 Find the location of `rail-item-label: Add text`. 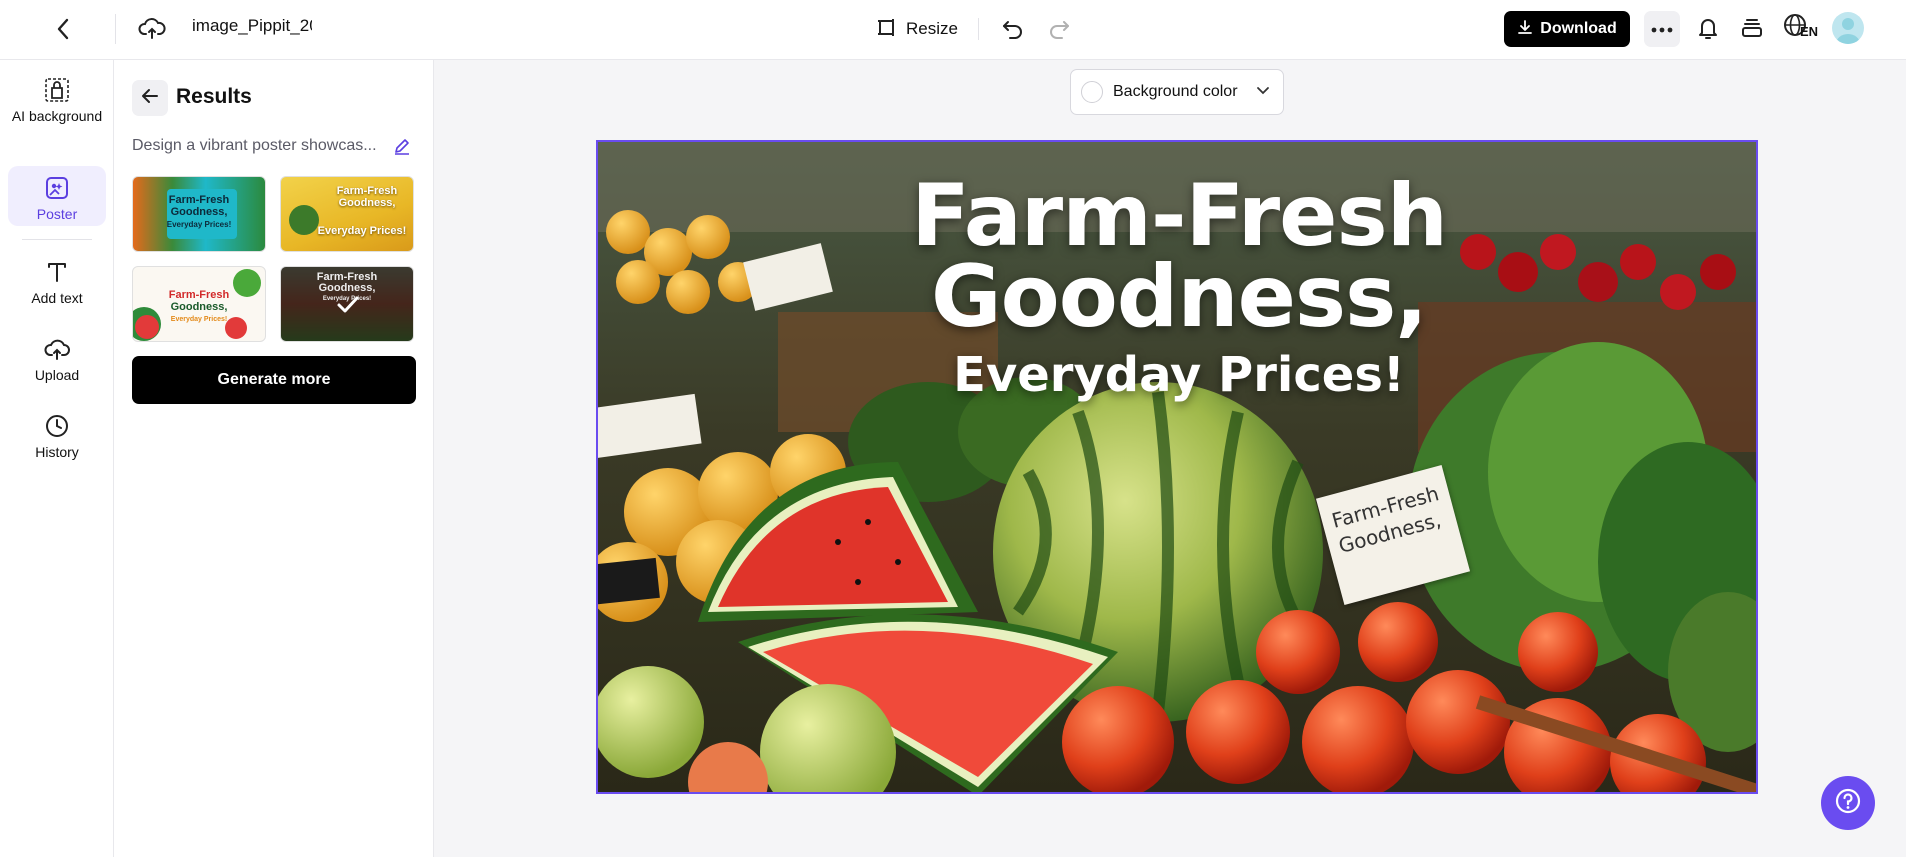

rail-item-label: Add text is located at coordinates (57, 298).